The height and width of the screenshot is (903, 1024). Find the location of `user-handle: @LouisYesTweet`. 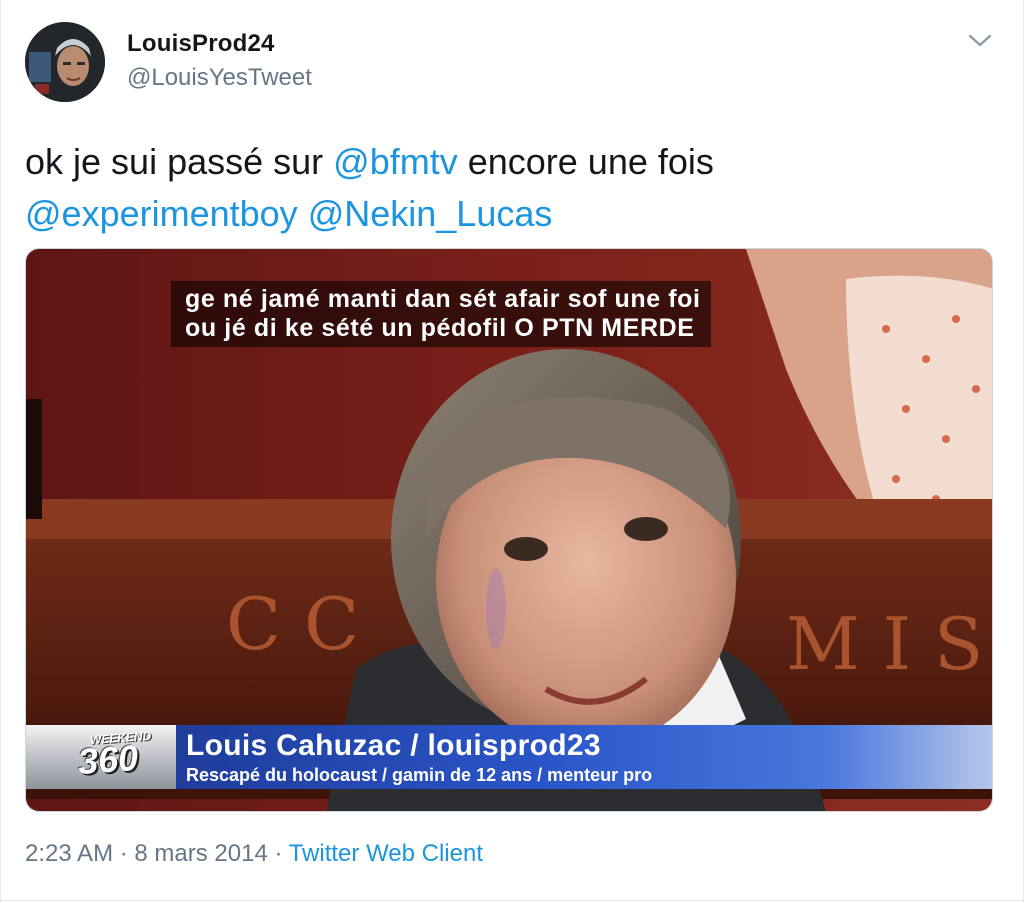

user-handle: @LouisYesTweet is located at coordinates (219, 78).